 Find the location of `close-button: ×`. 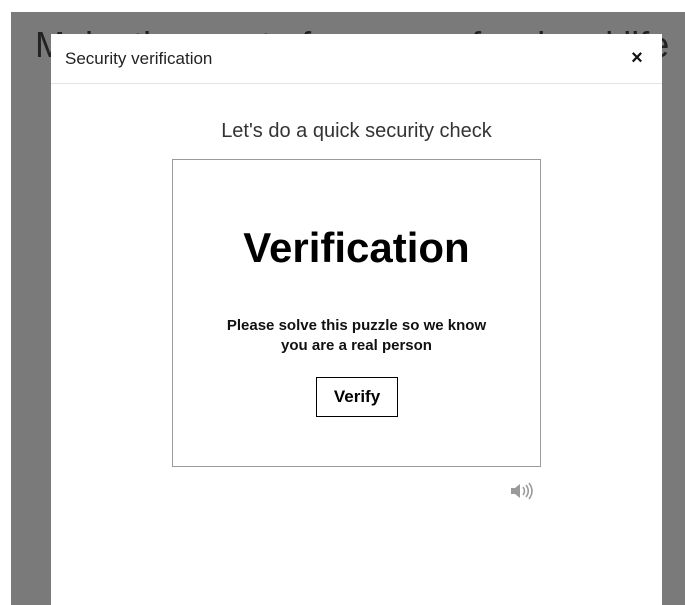

close-button: × is located at coordinates (637, 58).